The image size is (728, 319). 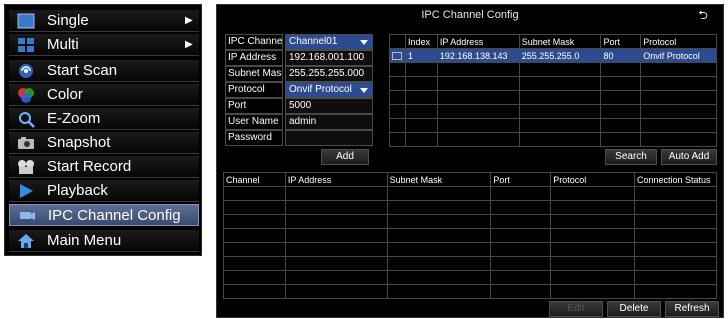 What do you see at coordinates (114, 215) in the screenshot?
I see `menu-item-label: IPC Channel Config` at bounding box center [114, 215].